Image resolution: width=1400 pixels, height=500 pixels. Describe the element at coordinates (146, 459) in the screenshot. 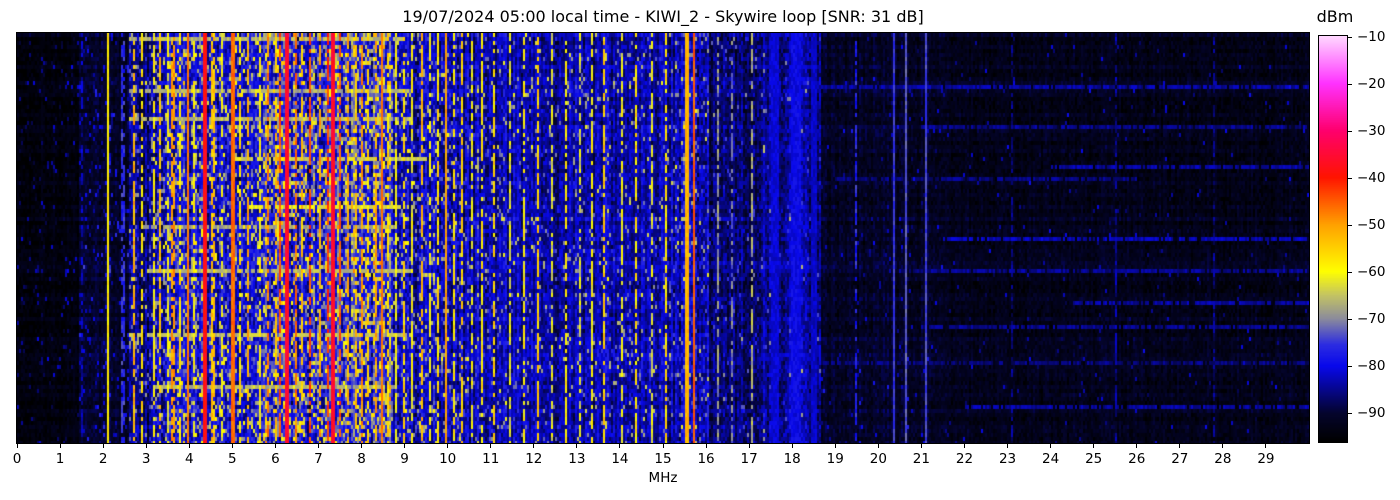

I see `x-tick-label: 3` at that location.